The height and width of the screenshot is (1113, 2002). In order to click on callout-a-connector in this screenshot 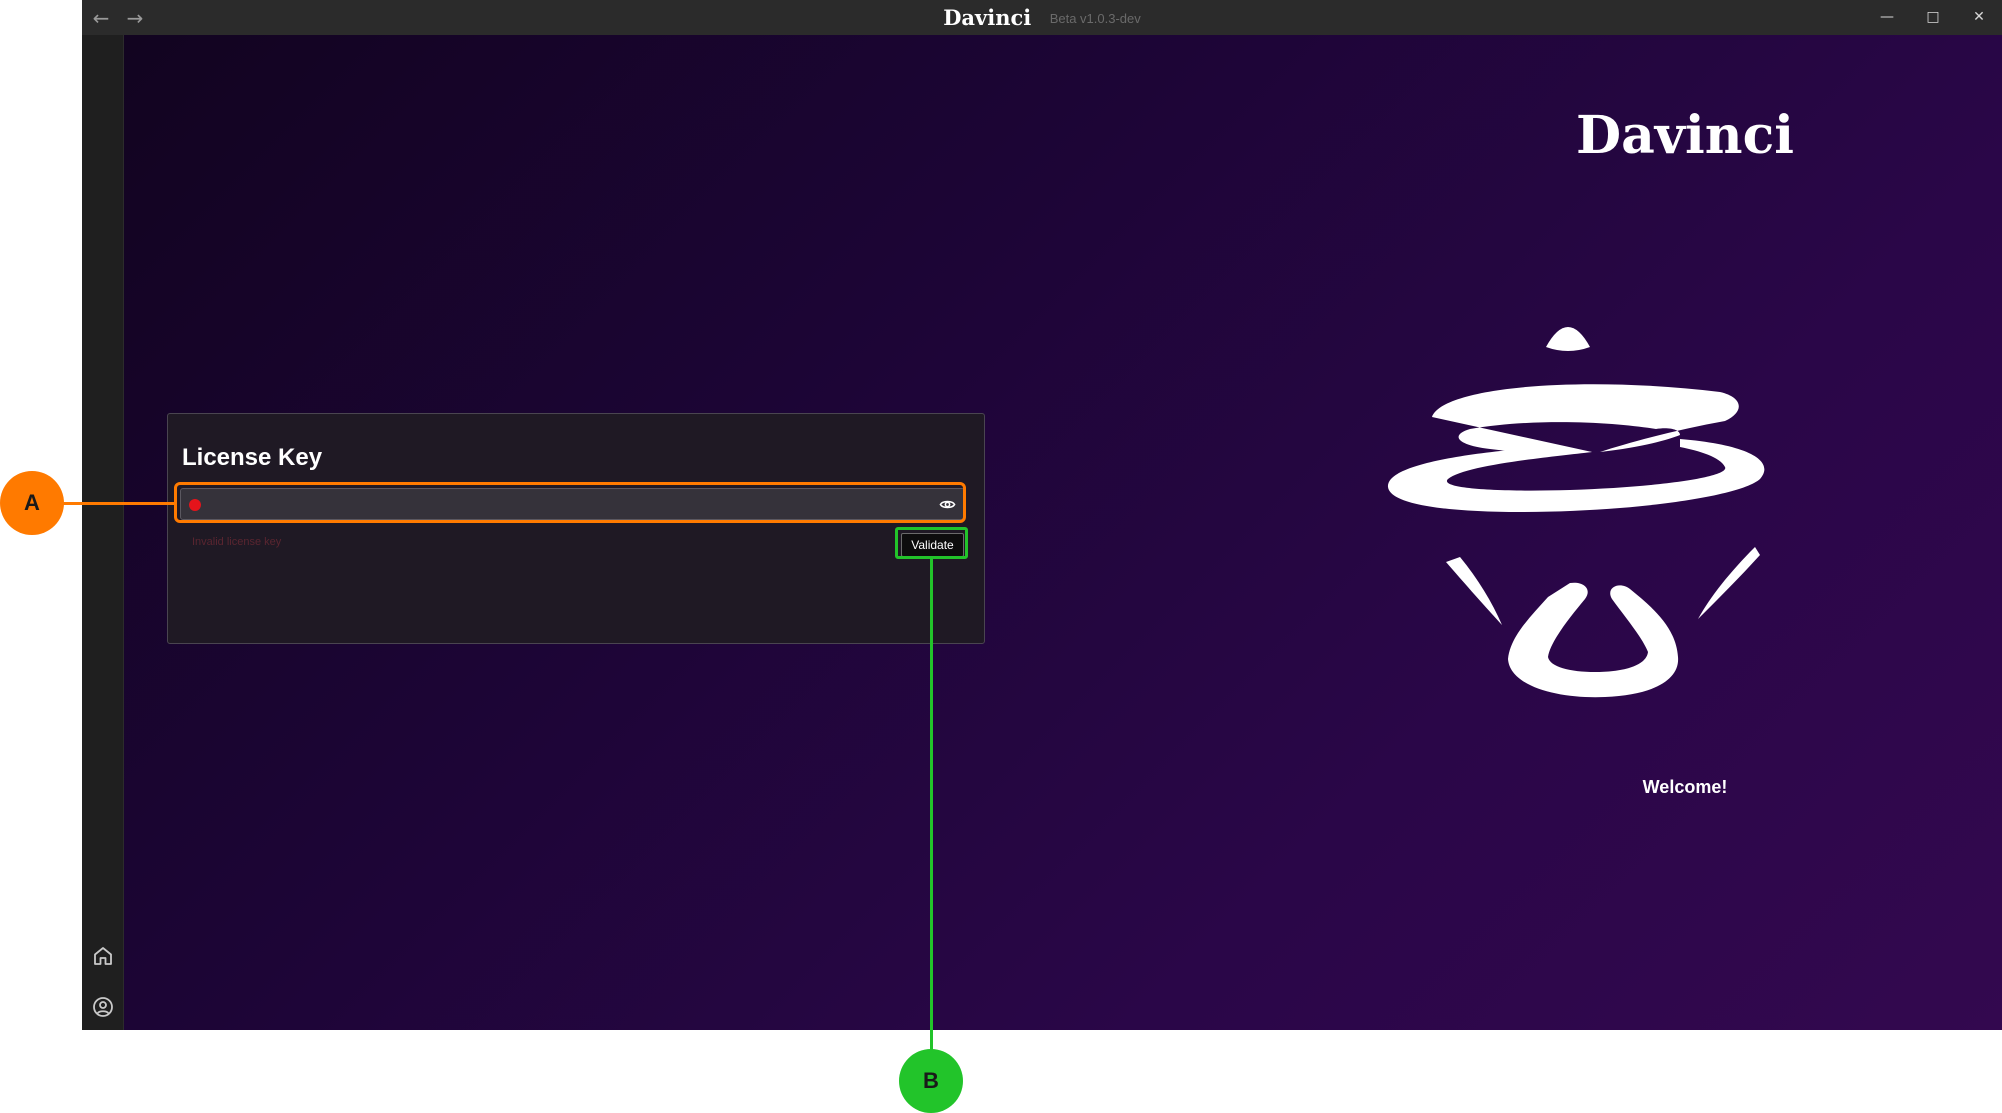, I will do `click(118, 503)`.